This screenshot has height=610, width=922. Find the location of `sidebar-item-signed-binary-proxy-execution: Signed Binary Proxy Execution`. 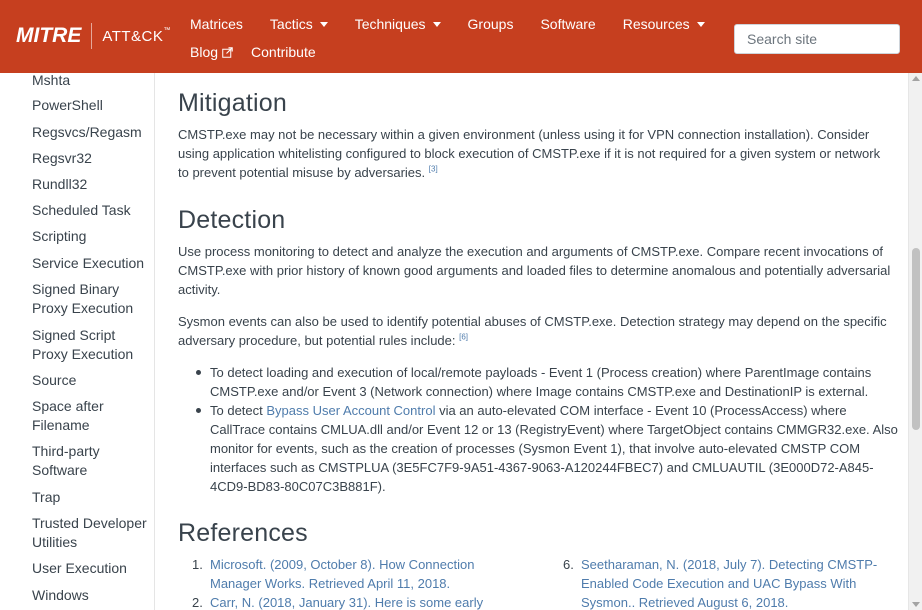

sidebar-item-signed-binary-proxy-execution: Signed Binary Proxy Execution is located at coordinates (91, 299).